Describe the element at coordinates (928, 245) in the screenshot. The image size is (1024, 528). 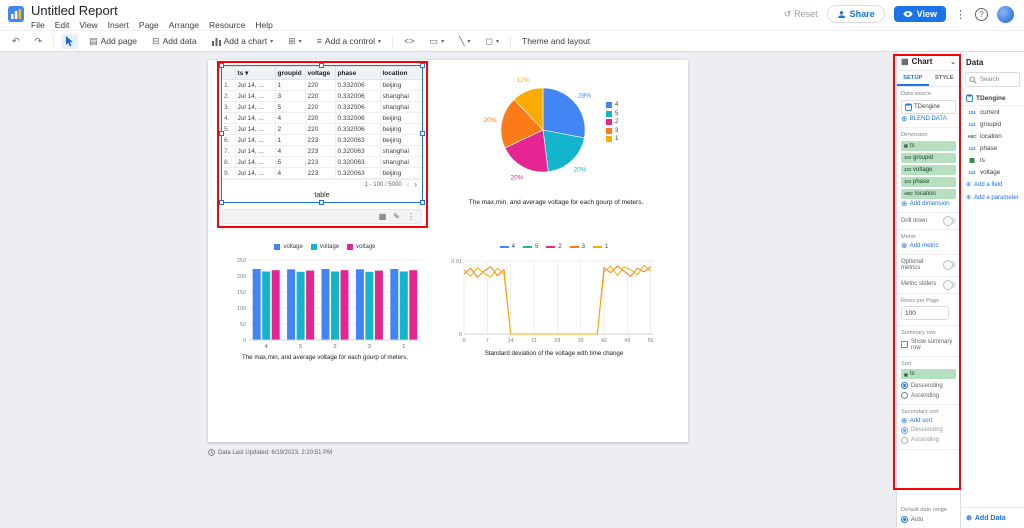
I see `add-metric-button: ⊕ Add metric` at that location.